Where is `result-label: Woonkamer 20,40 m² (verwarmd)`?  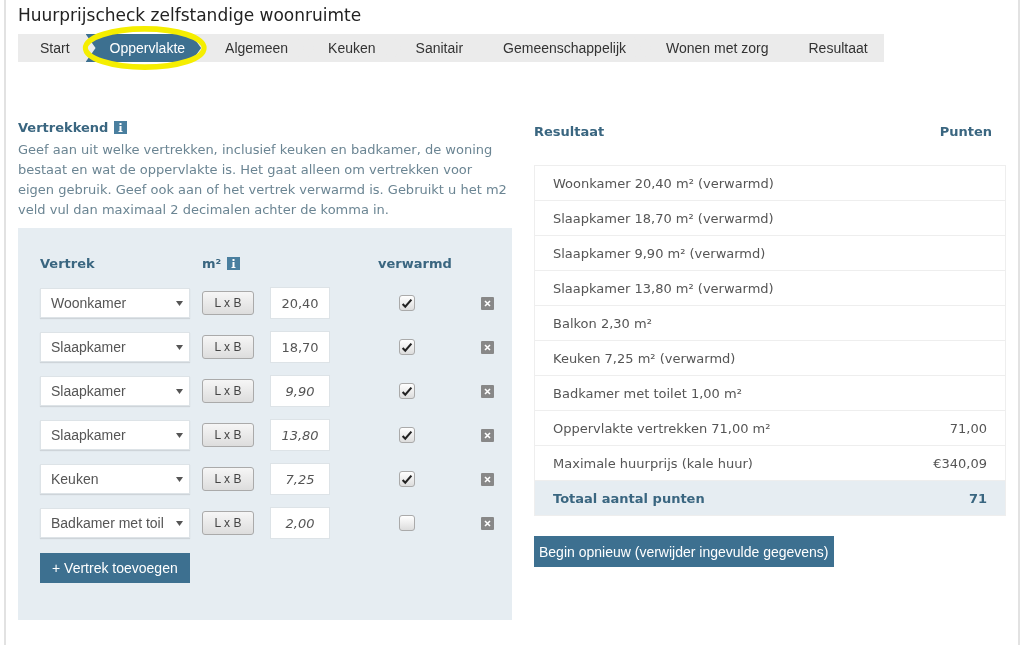 result-label: Woonkamer 20,40 m² (verwarmd) is located at coordinates (709, 183).